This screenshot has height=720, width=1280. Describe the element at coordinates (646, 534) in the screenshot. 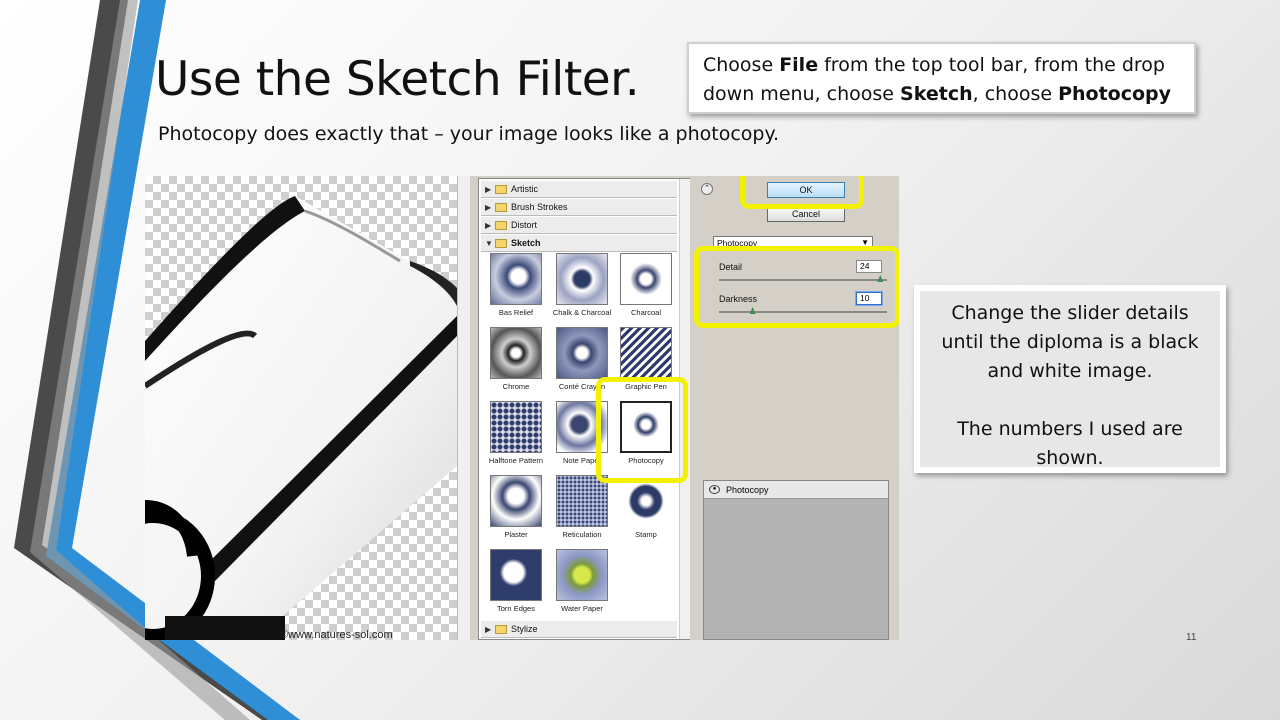

I see `filter-label: Stamp` at that location.